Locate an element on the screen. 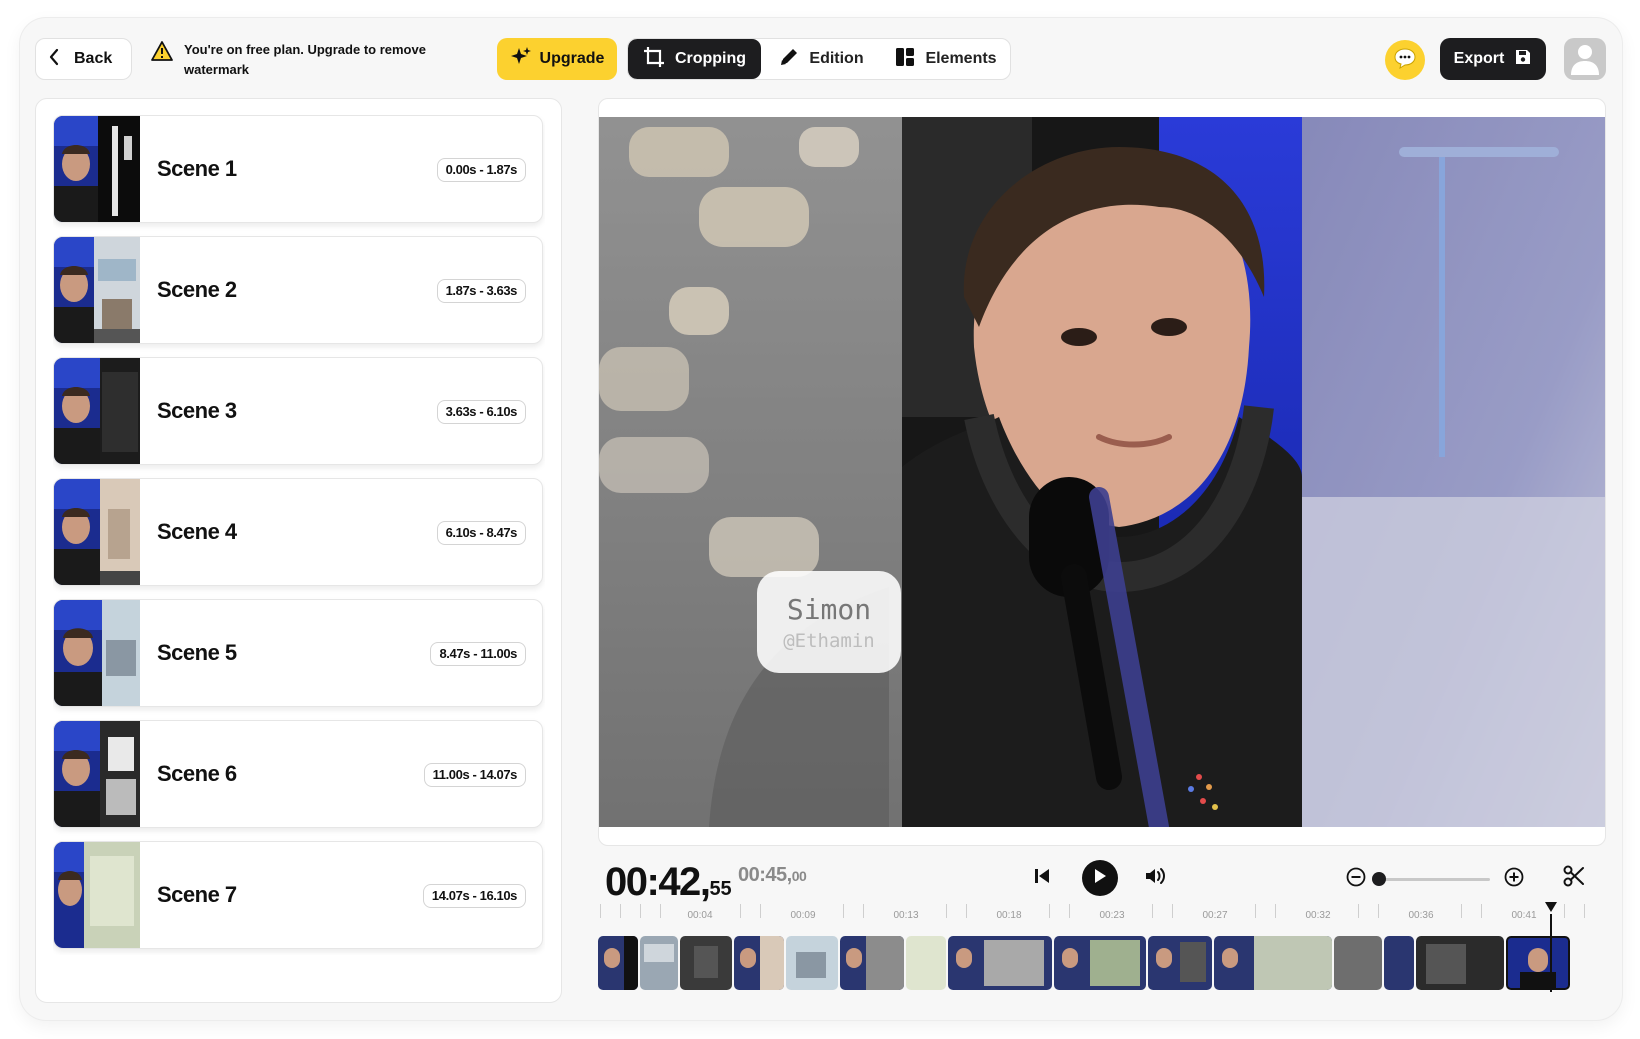  upgrade-button: Upgrade is located at coordinates (557, 59).